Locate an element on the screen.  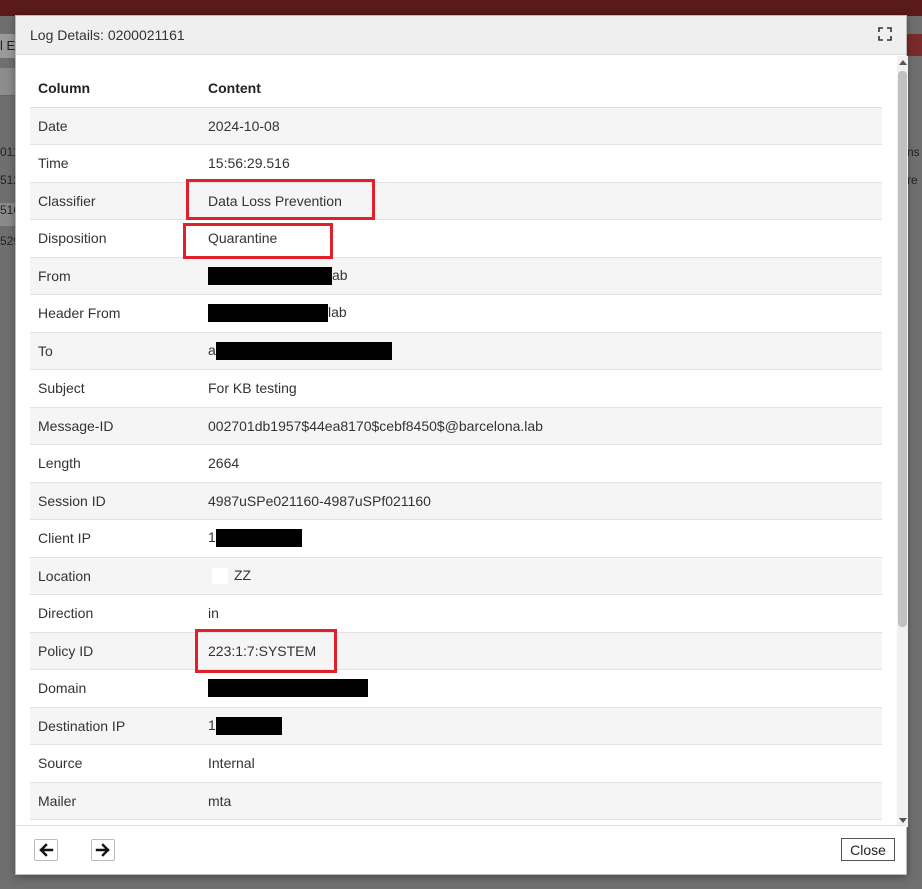
table-row: To a is located at coordinates (456, 351).